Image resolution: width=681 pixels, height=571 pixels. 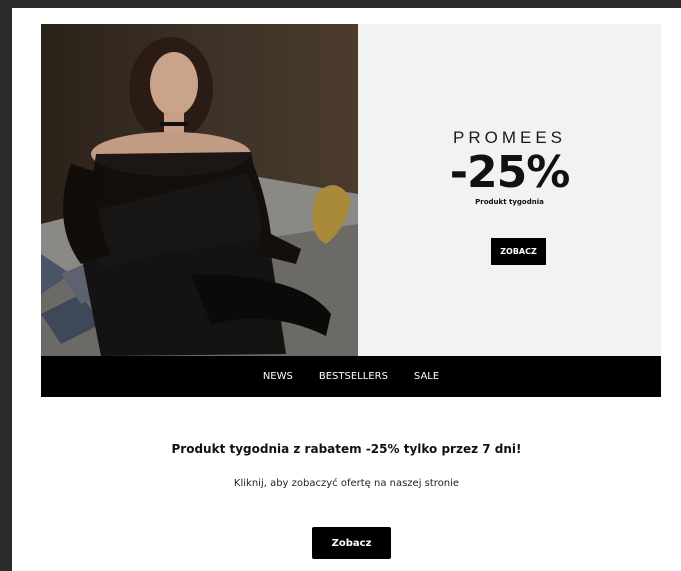 I want to click on zobacz-button: Zobacz, so click(x=351, y=543).